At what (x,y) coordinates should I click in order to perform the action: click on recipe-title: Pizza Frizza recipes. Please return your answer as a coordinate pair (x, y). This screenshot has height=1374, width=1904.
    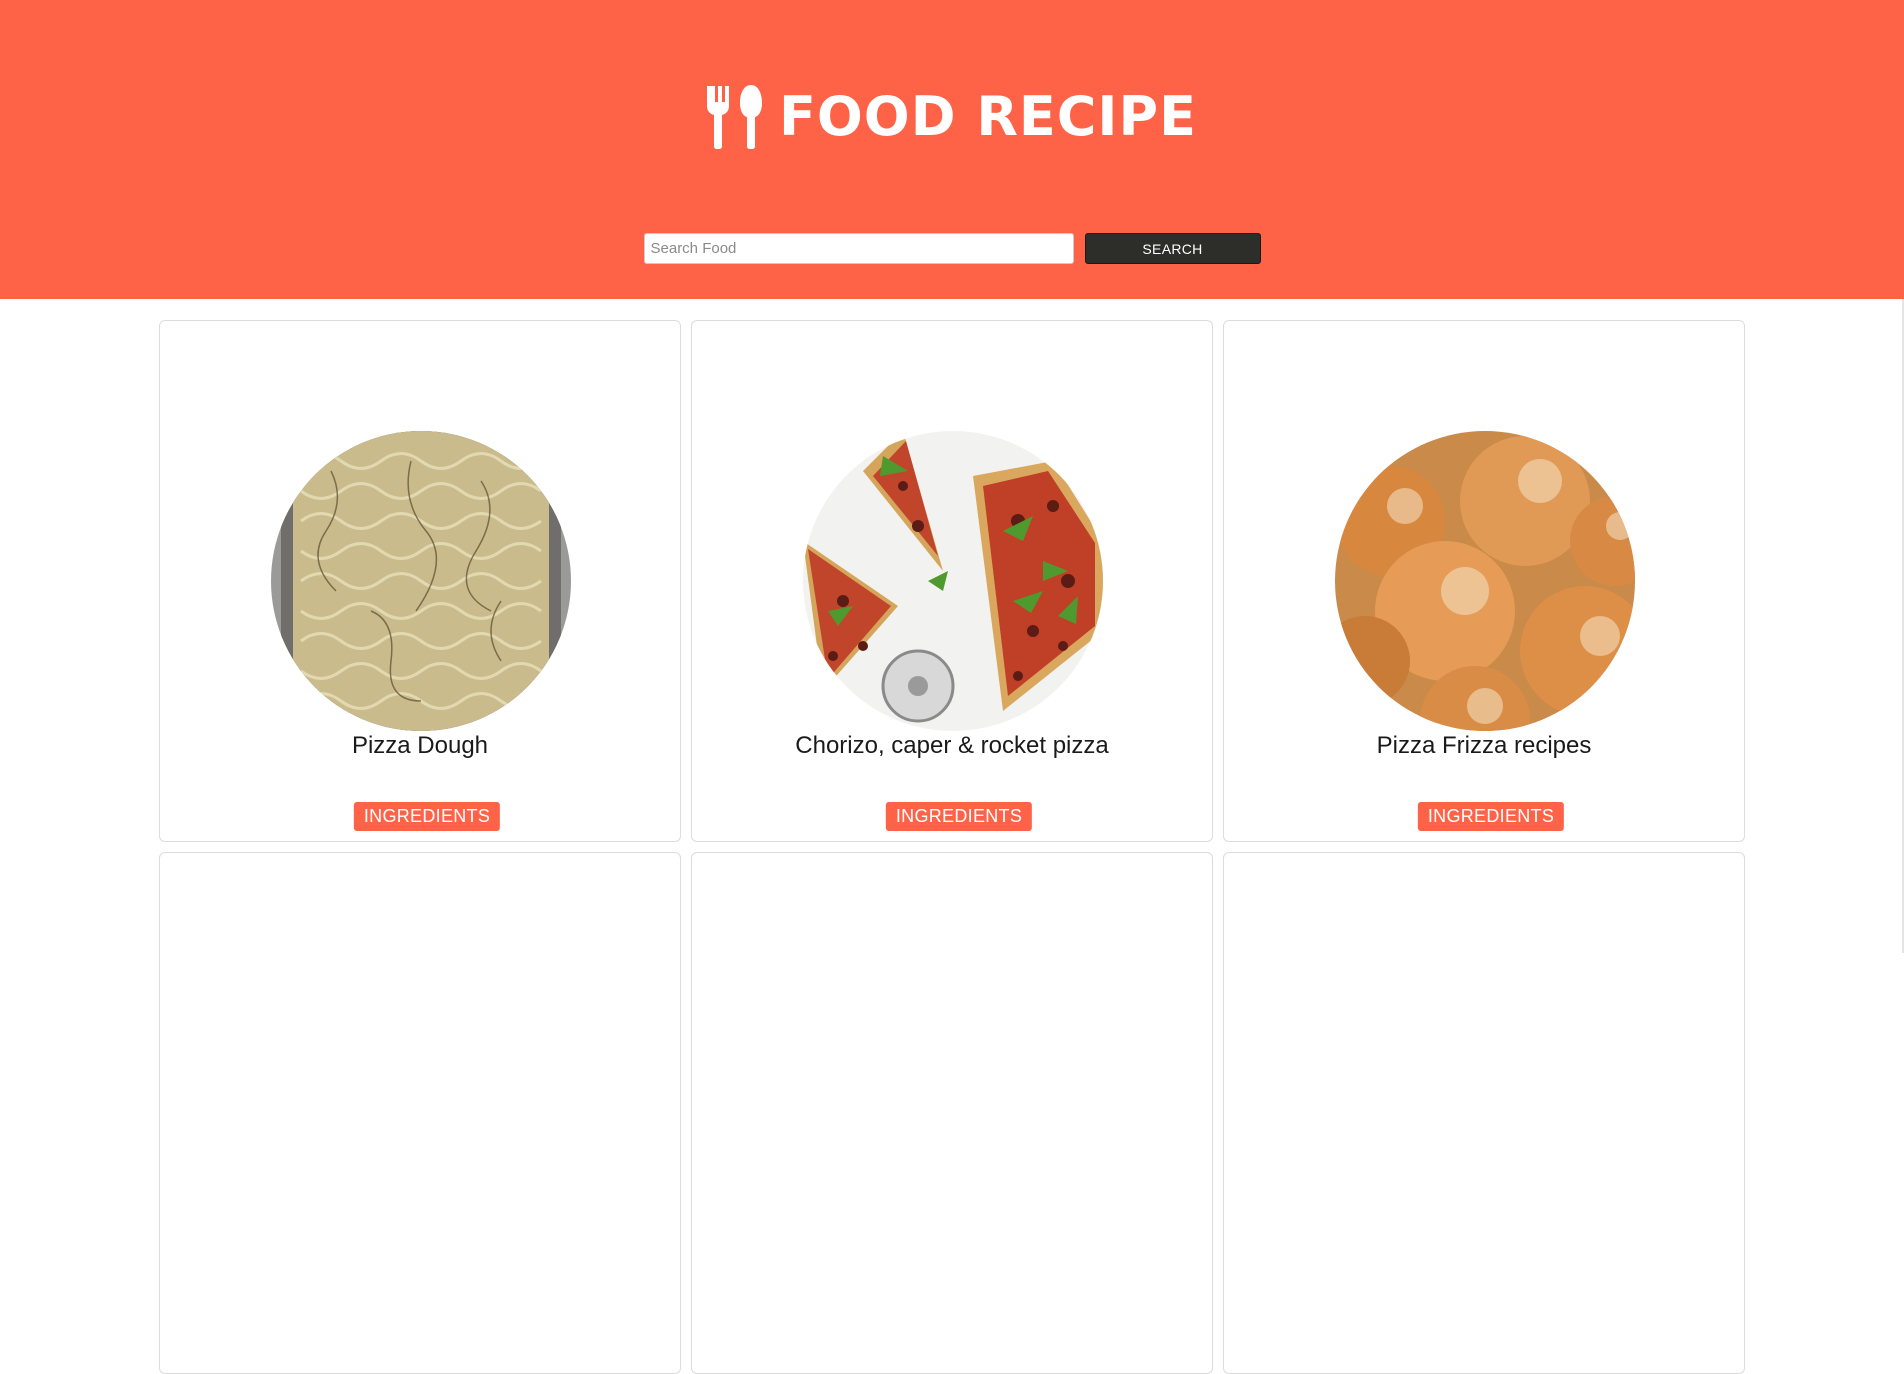
    Looking at the image, I should click on (1484, 745).